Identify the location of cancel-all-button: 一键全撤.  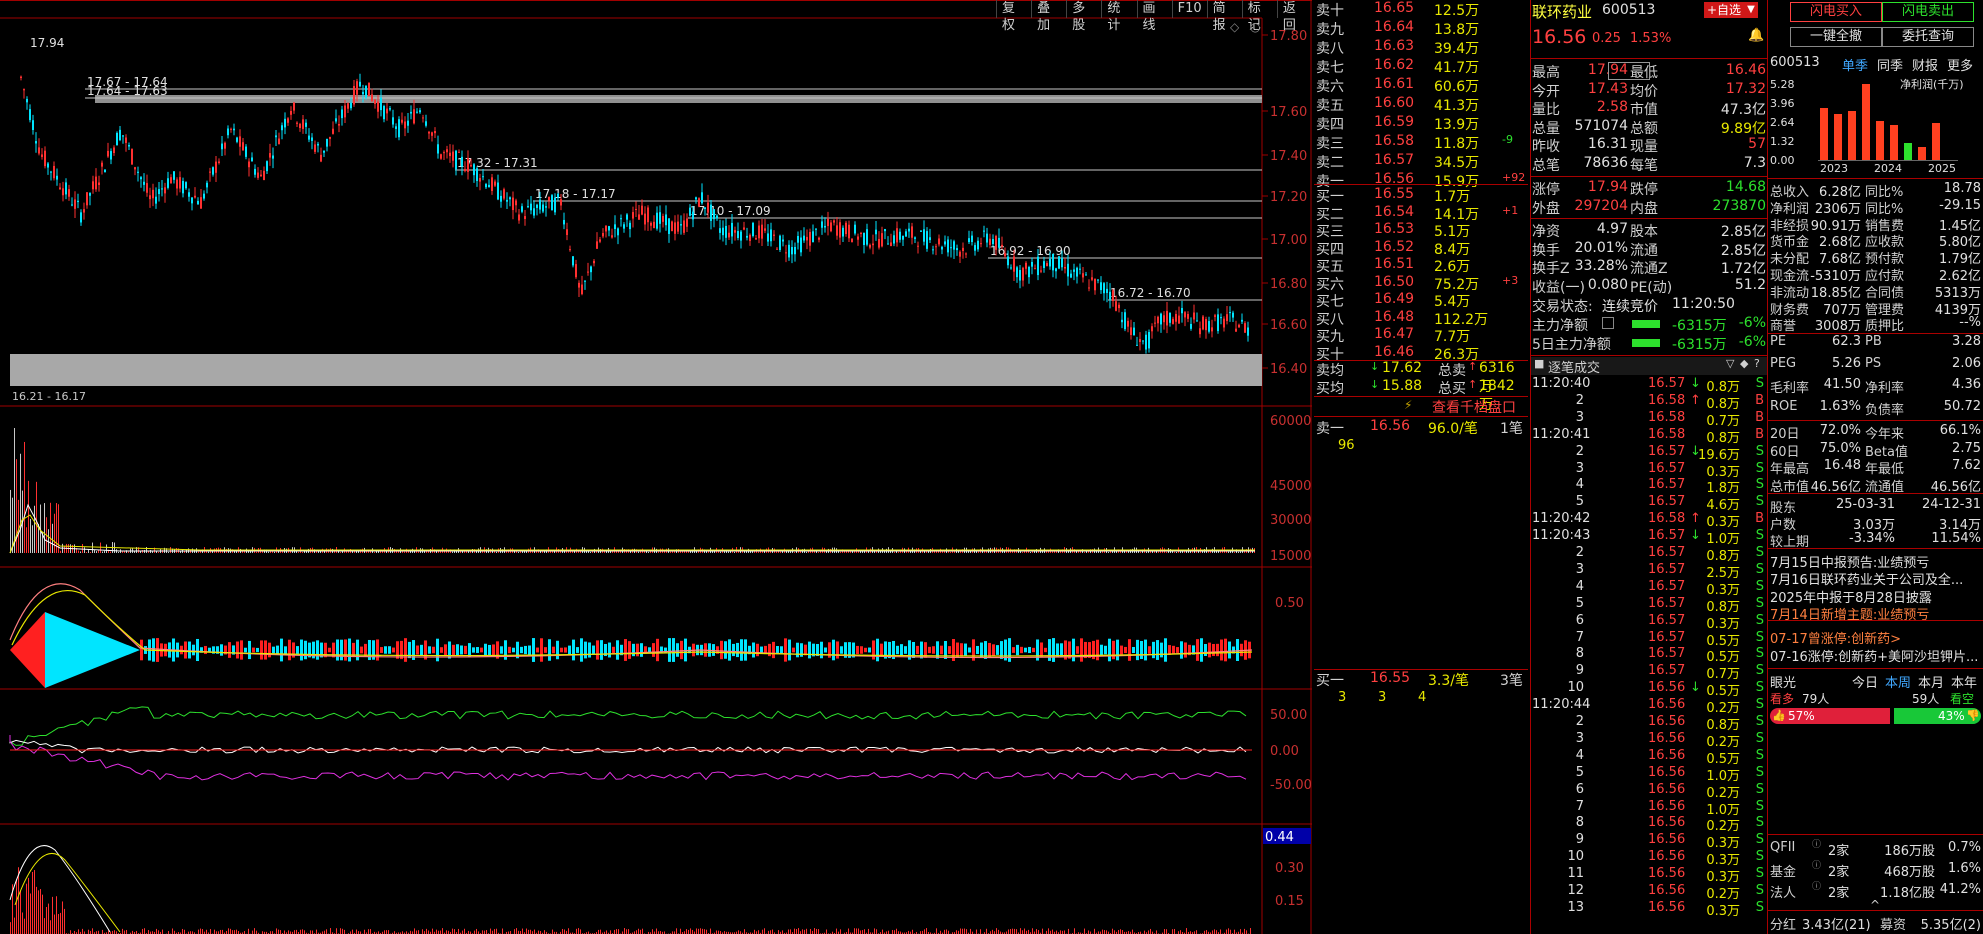
(1836, 37).